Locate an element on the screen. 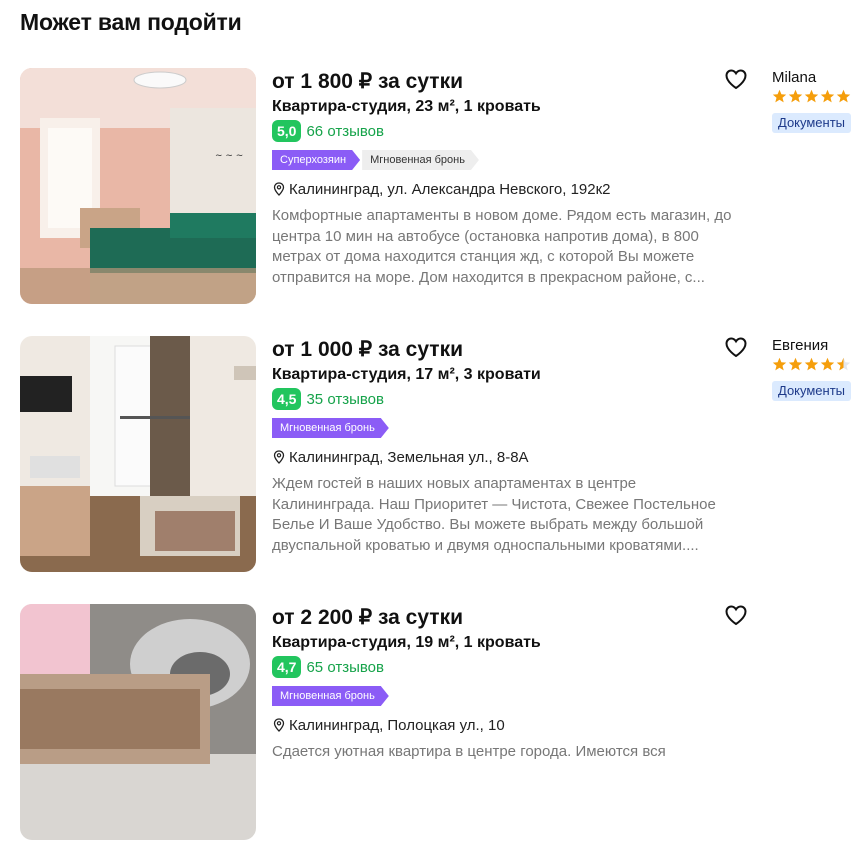 Image resolution: width=852 pixels, height=844 pixels. listing-price: от 2 200 ₽ за сутки is located at coordinates (497, 618).